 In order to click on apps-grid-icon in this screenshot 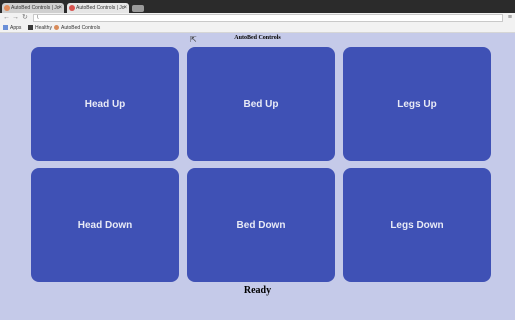, I will do `click(5, 27)`.